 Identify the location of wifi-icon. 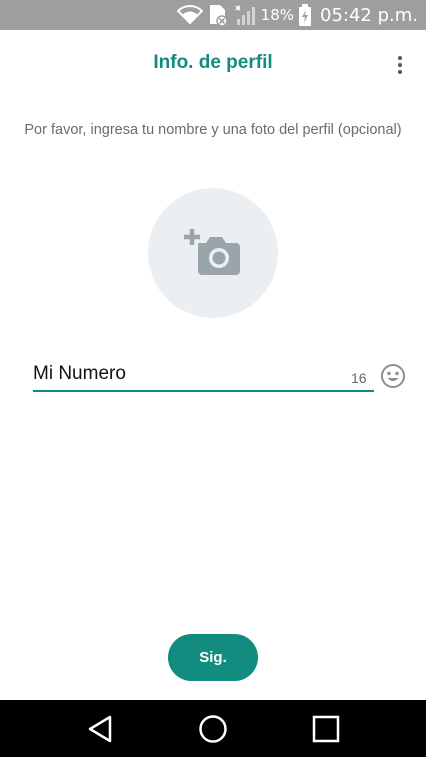
(189, 15).